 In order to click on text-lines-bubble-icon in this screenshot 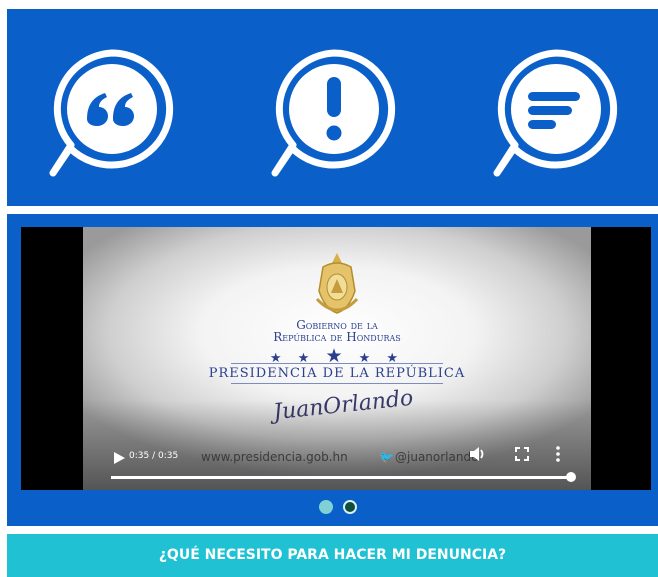, I will do `click(556, 113)`.